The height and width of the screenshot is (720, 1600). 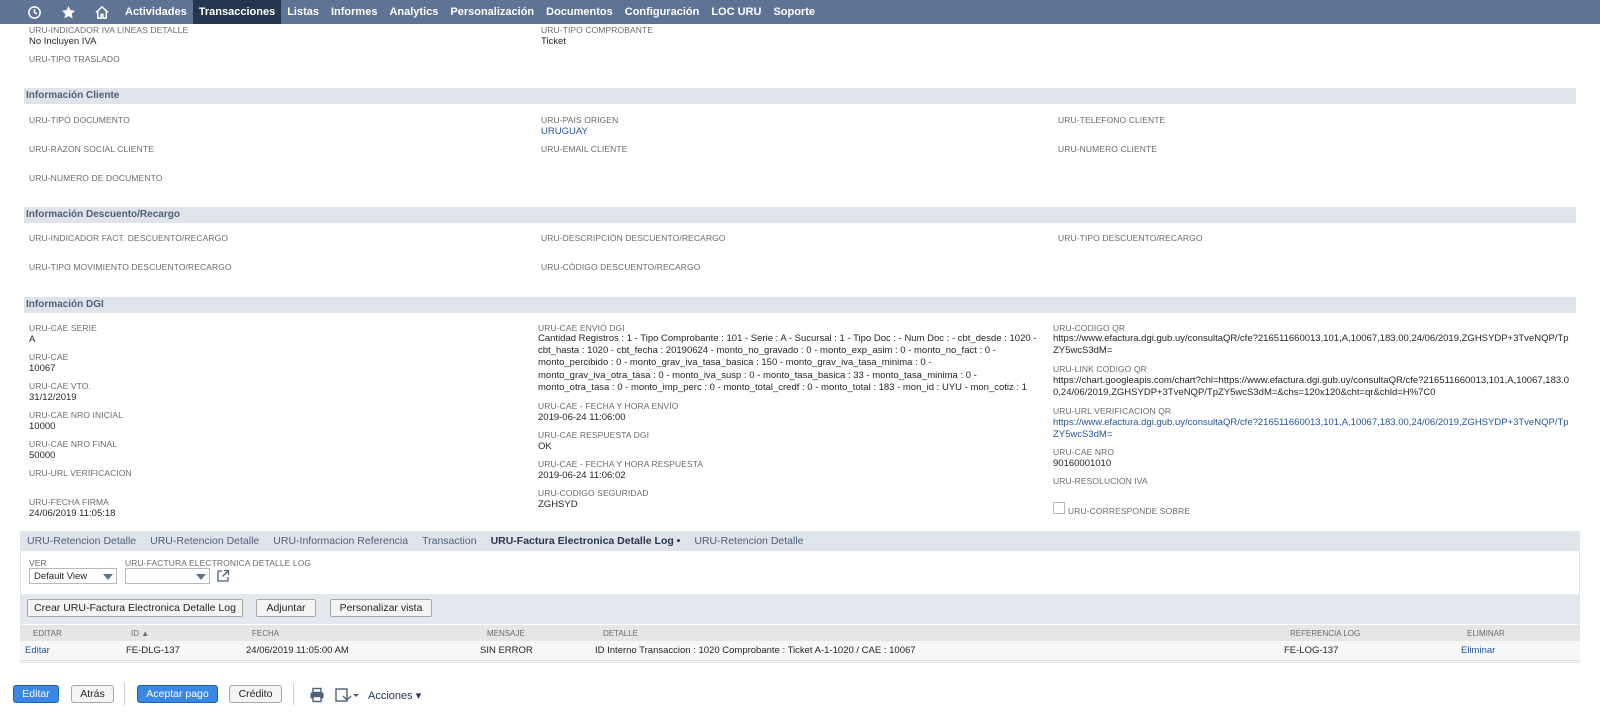 What do you see at coordinates (37, 650) in the screenshot?
I see `row-editar-link: Editar` at bounding box center [37, 650].